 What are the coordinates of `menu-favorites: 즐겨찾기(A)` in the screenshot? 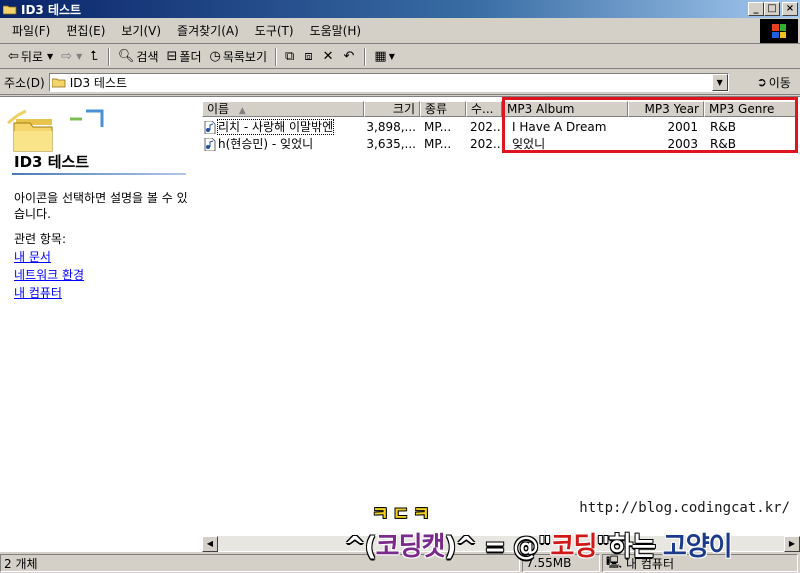 It's located at (208, 30).